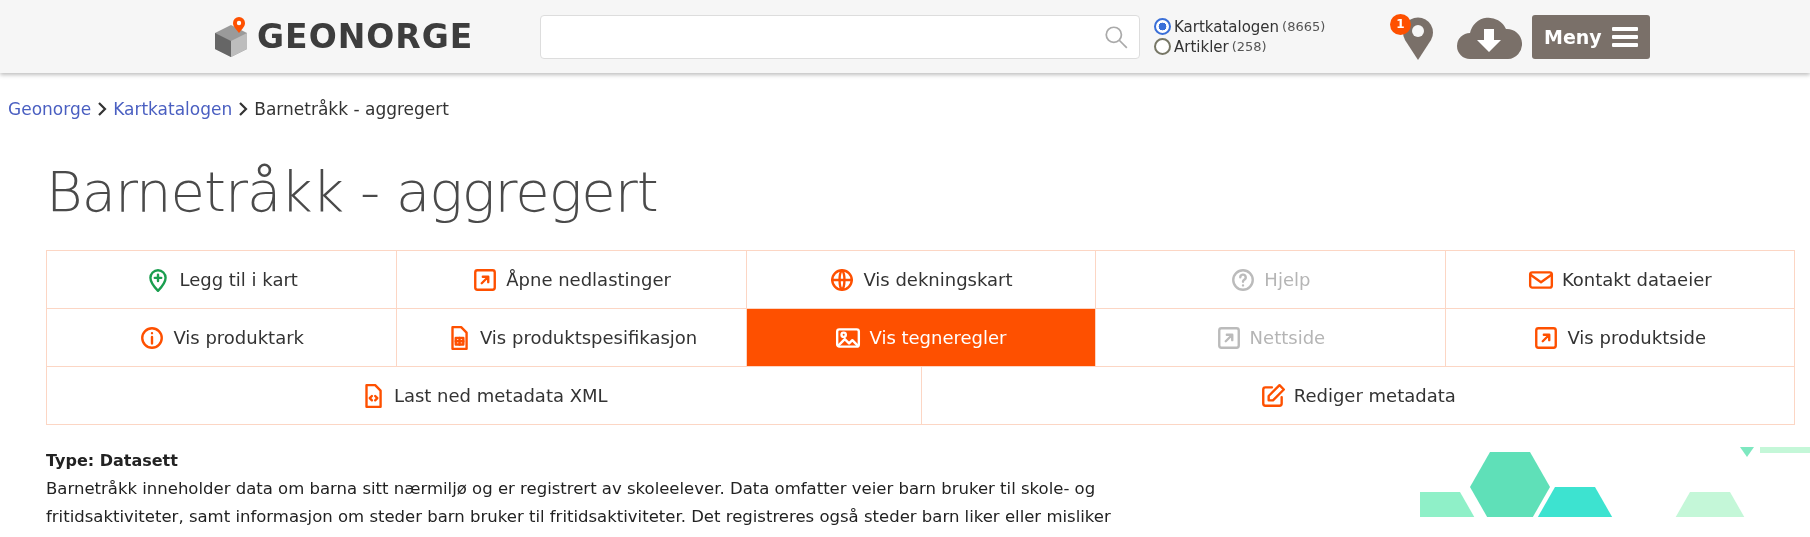  I want to click on result-count: (8665), so click(1304, 26).